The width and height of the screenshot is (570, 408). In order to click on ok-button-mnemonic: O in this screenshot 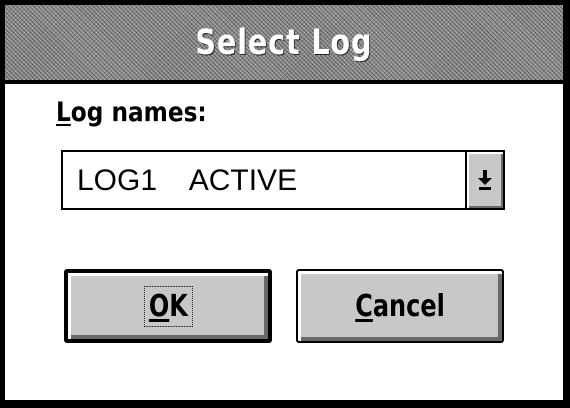, I will do `click(158, 306)`.